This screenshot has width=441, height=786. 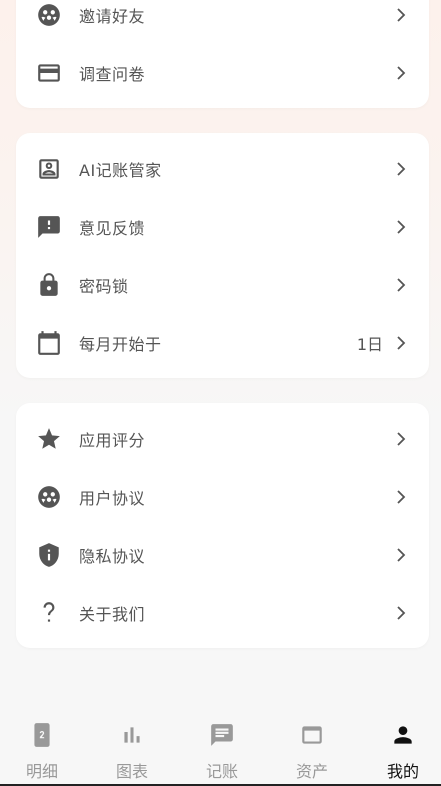 What do you see at coordinates (222, 613) in the screenshot?
I see `menu-item-about-us: 关于我们` at bounding box center [222, 613].